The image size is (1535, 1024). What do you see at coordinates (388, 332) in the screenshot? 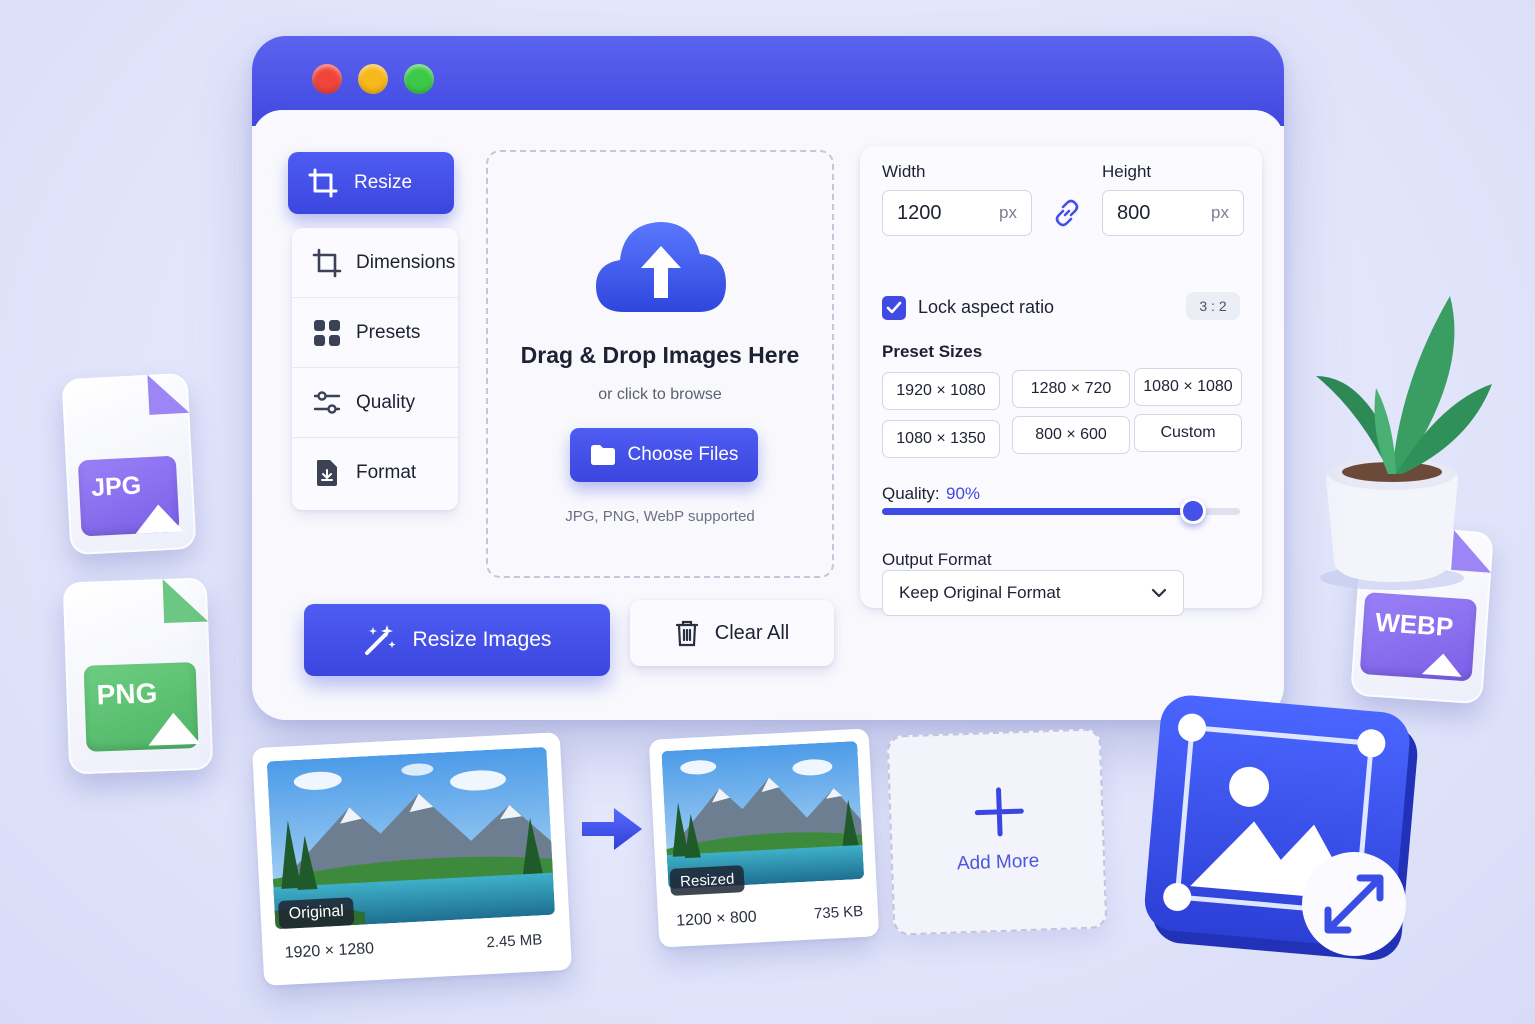
I see `sidebar-item-label: Presets` at bounding box center [388, 332].